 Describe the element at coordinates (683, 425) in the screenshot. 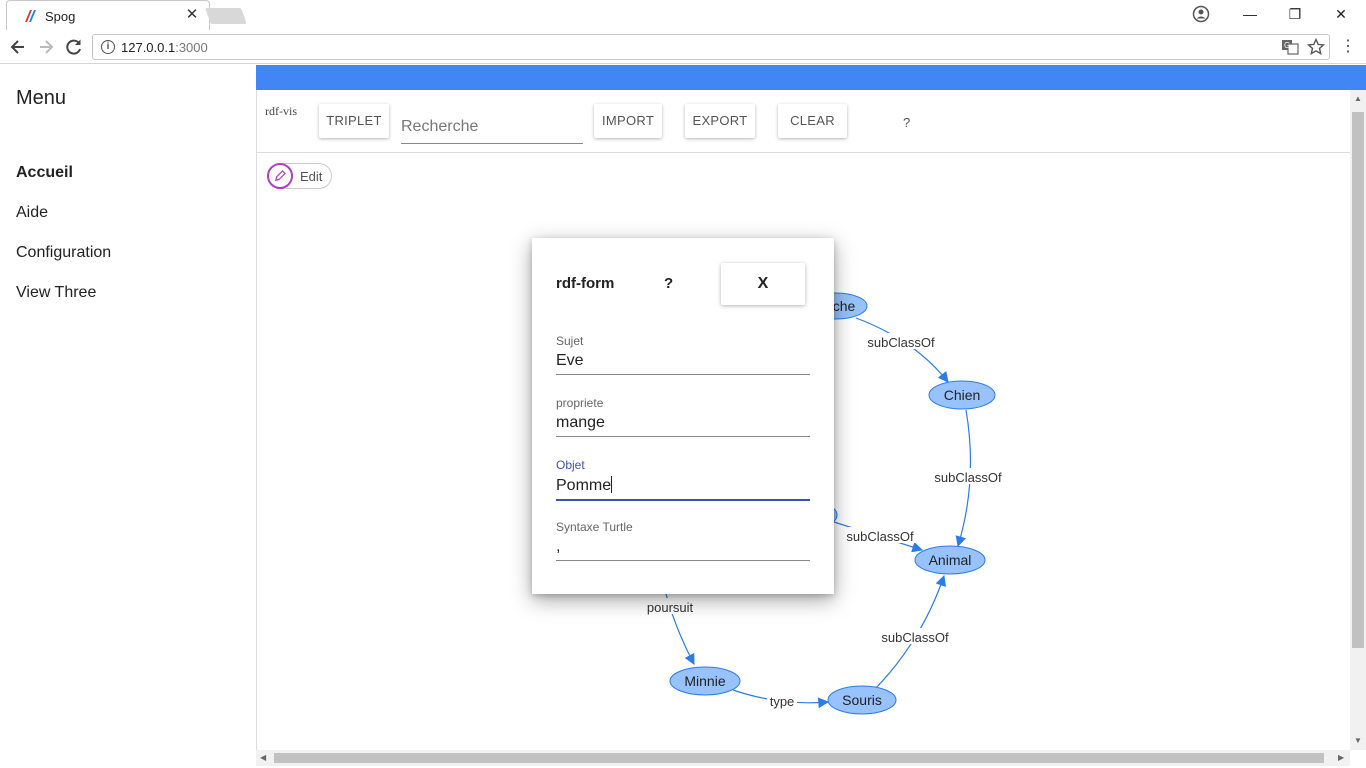

I see `propriete-field: mange` at that location.